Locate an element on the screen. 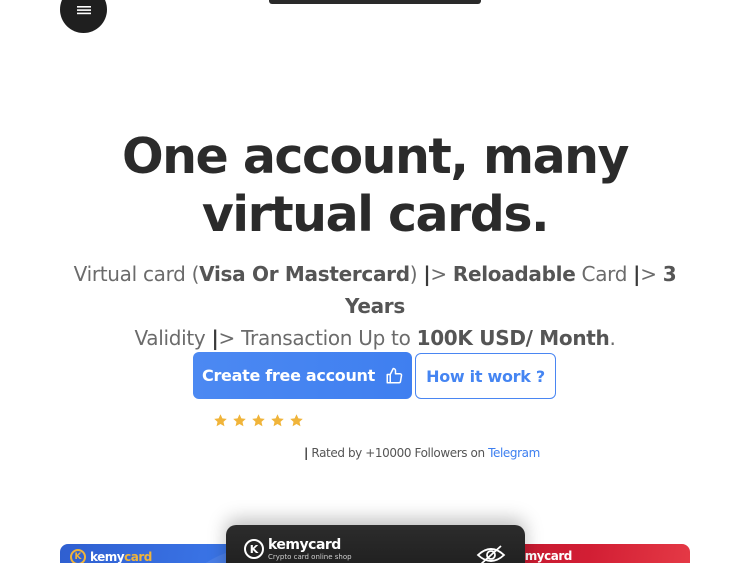  create-account-label: Create free account is located at coordinates (288, 375).